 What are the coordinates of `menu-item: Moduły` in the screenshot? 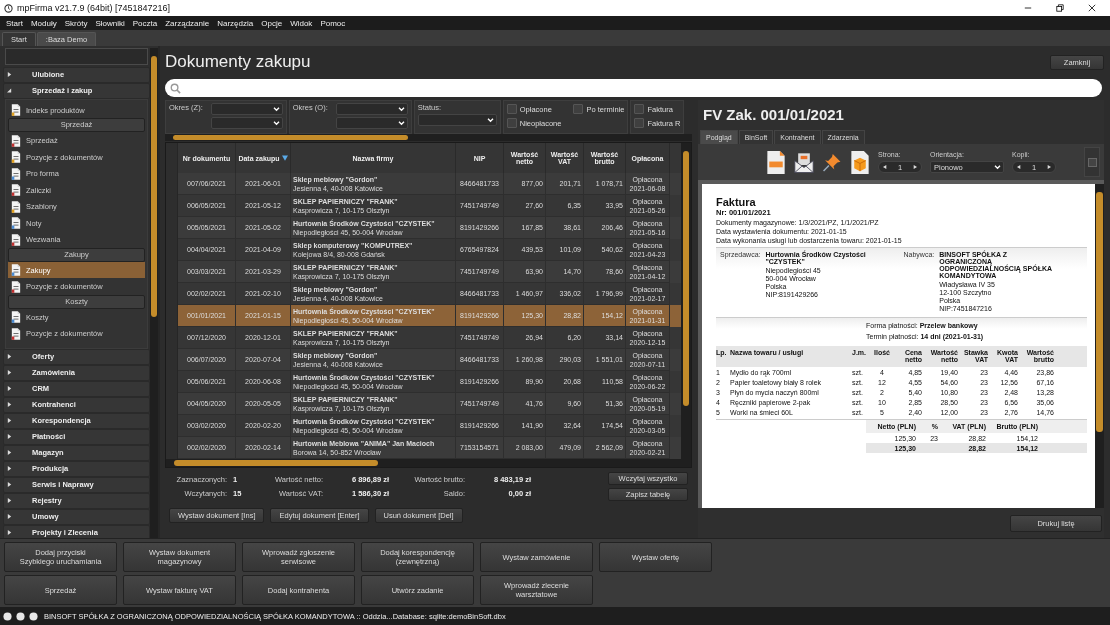 It's located at (43, 23).